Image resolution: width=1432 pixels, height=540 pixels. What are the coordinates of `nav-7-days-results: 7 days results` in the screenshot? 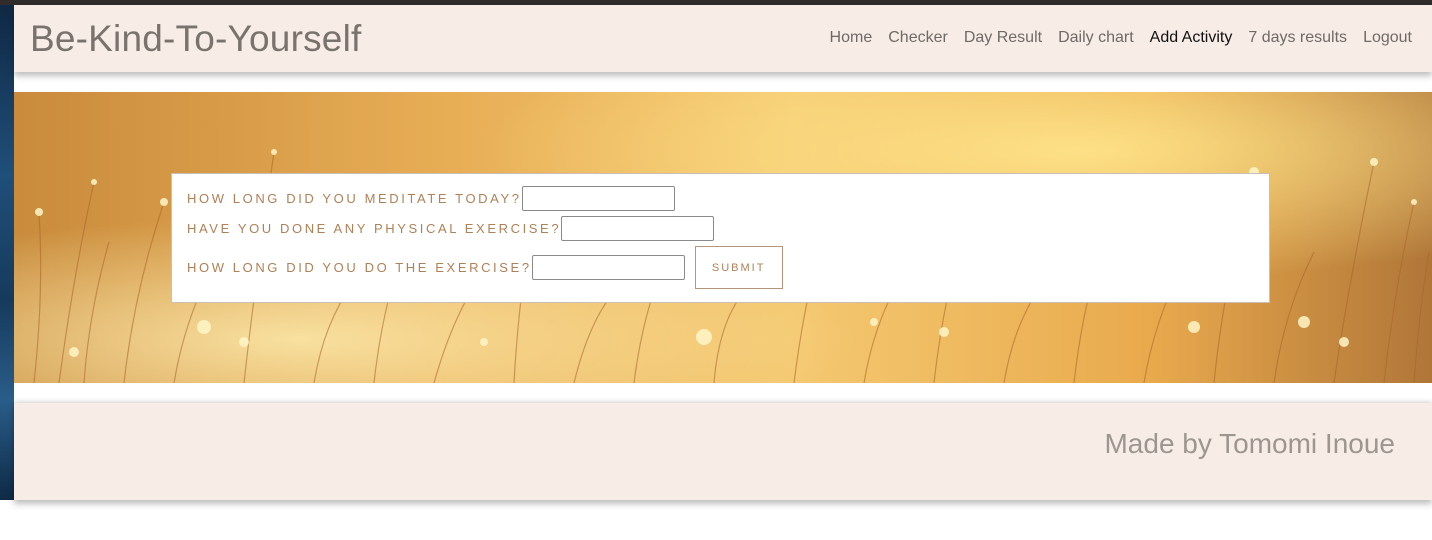 It's located at (1297, 38).